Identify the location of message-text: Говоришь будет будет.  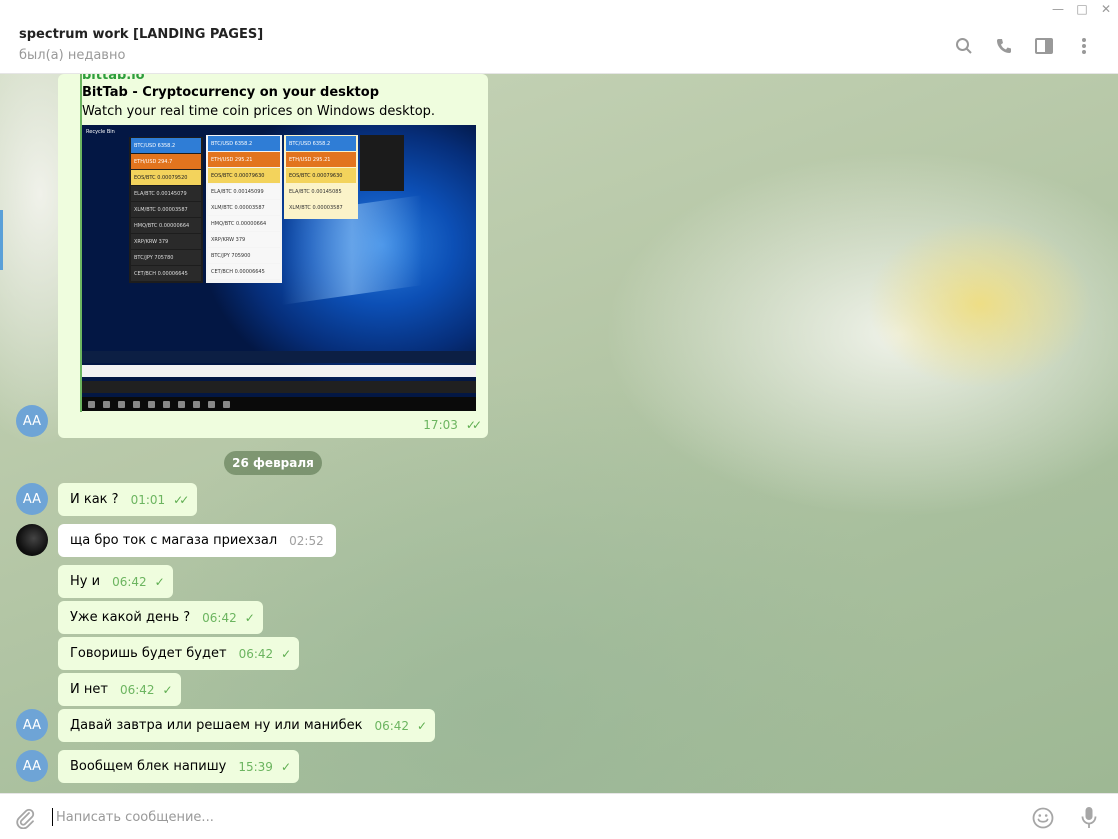
(148, 653).